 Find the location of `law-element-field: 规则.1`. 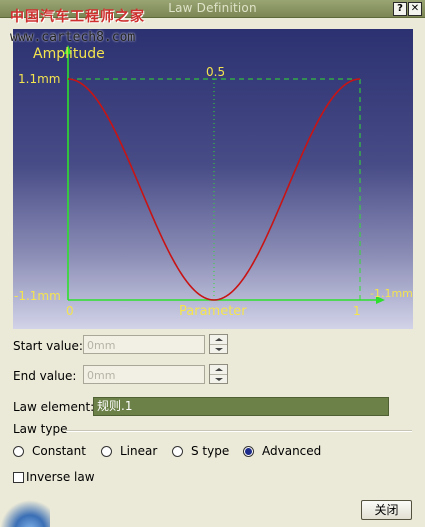

law-element-field: 规则.1 is located at coordinates (241, 406).